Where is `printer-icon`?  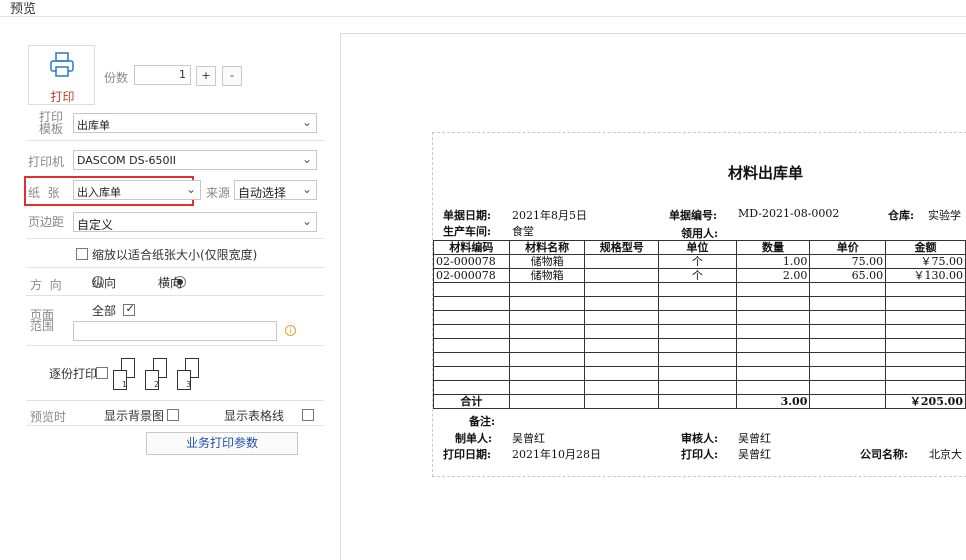
printer-icon is located at coordinates (62, 64).